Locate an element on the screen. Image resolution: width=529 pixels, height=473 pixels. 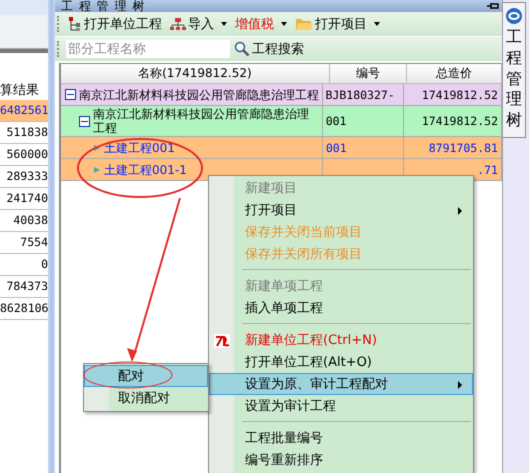
toolbar-button: 导入 is located at coordinates (198, 24).